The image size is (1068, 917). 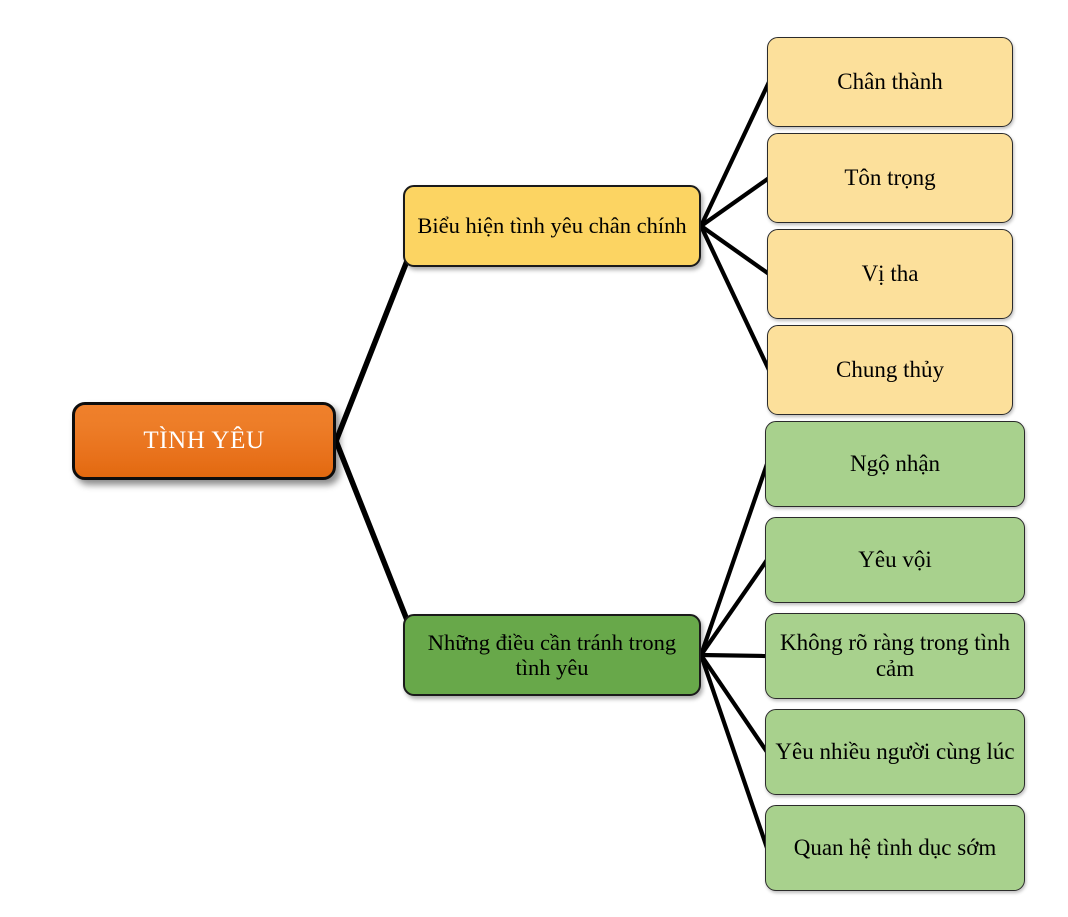 What do you see at coordinates (734, 607) in the screenshot?
I see `edge-branch-can-tranh-to-leaf-yeu-voi` at bounding box center [734, 607].